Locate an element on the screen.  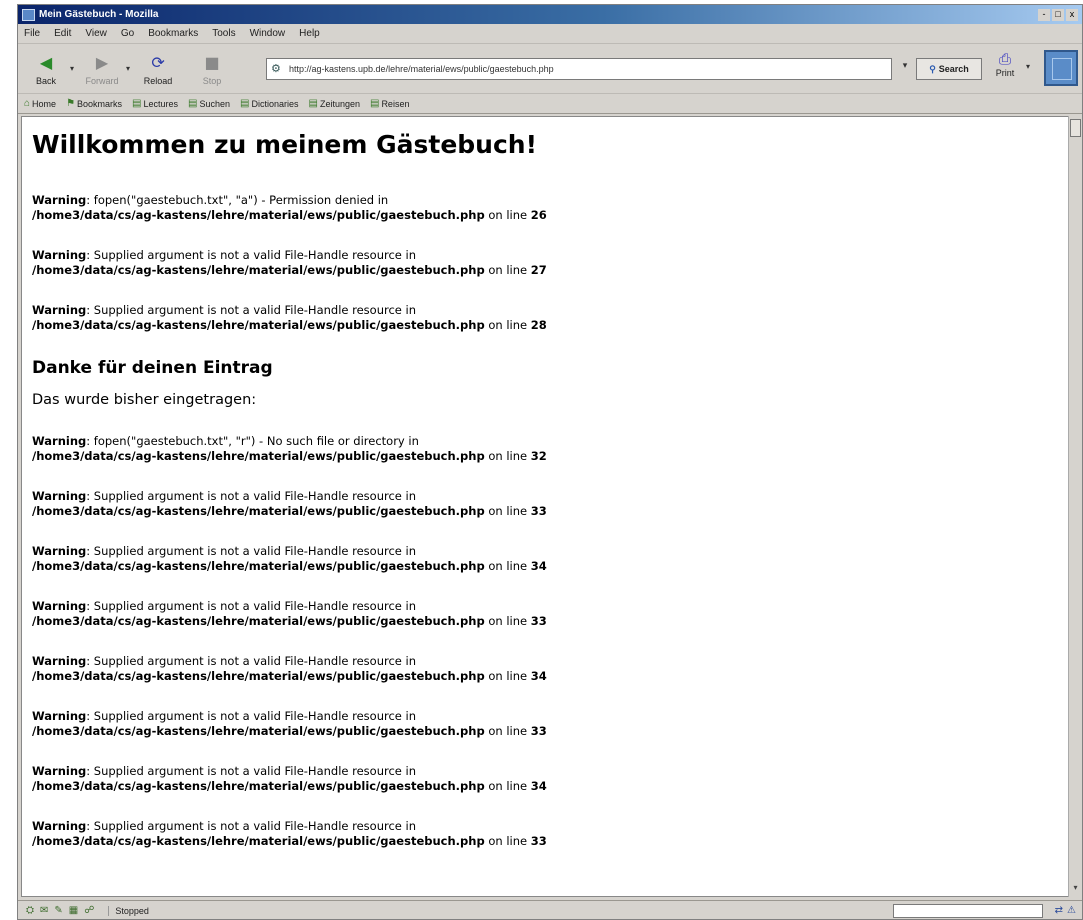
maximize-button: □ is located at coordinates (1058, 14).